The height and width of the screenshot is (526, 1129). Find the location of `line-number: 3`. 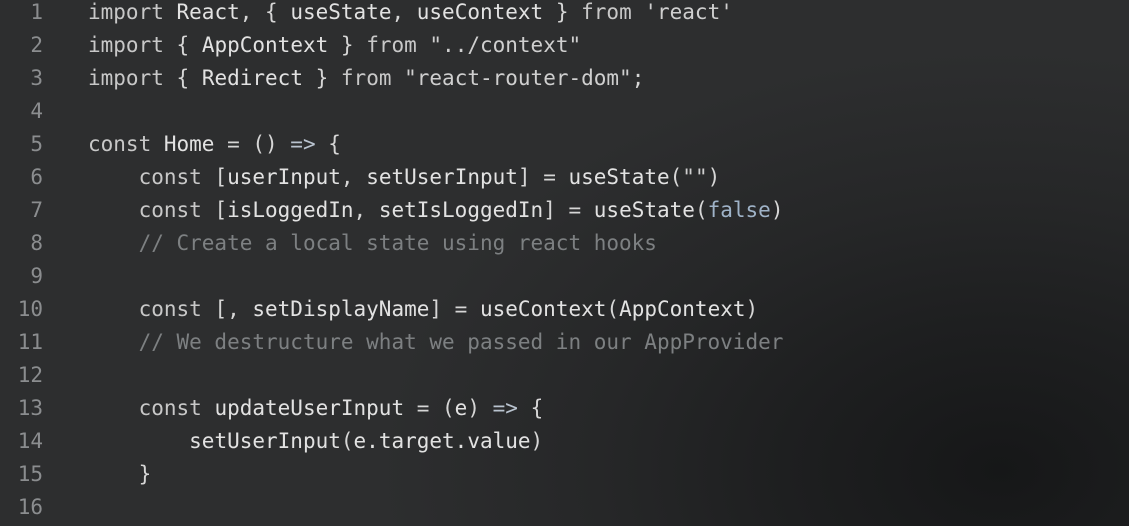

line-number: 3 is located at coordinates (36, 78).